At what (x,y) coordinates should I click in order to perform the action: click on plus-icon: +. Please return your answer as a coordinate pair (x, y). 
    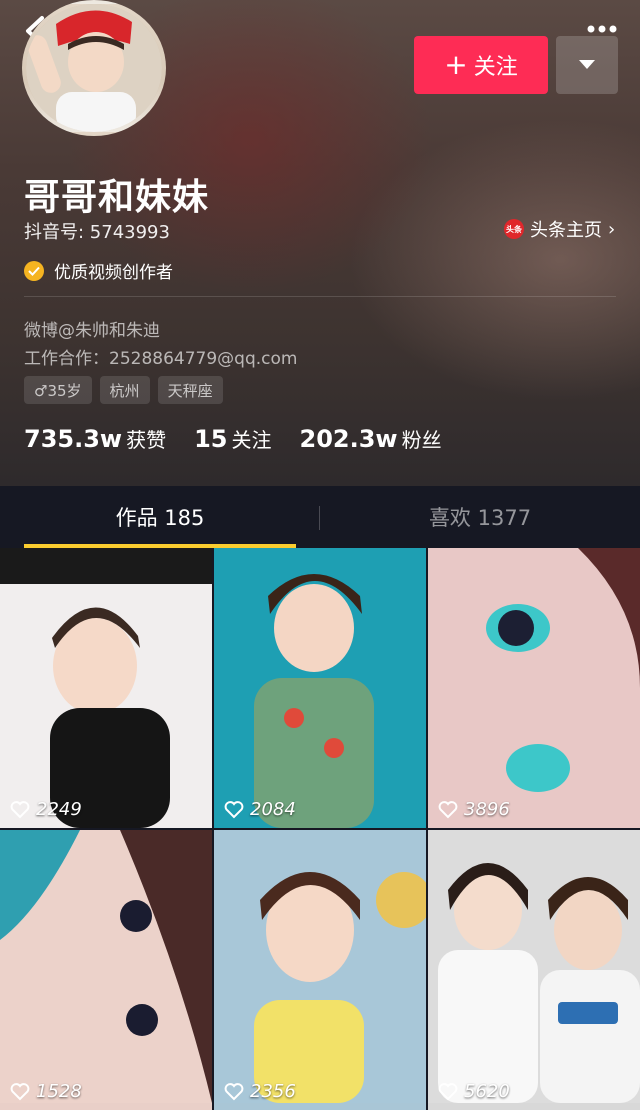
    Looking at the image, I should click on (456, 64).